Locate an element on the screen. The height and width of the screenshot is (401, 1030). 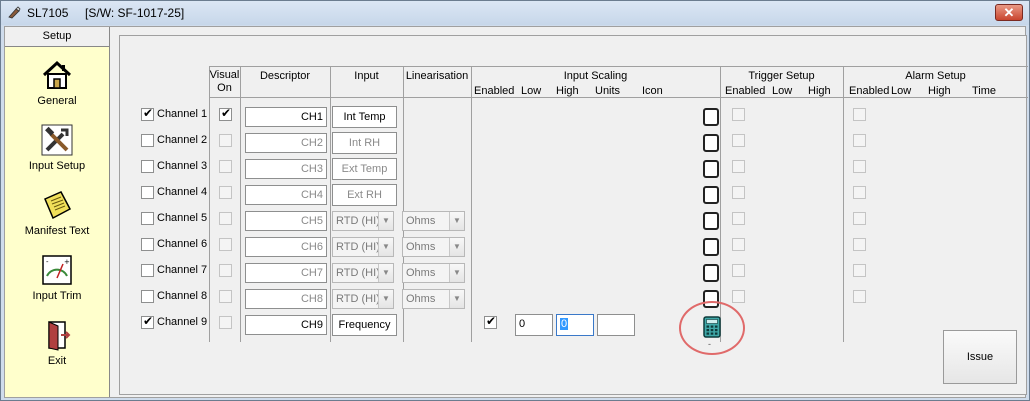
issue-button: Issue is located at coordinates (980, 357).